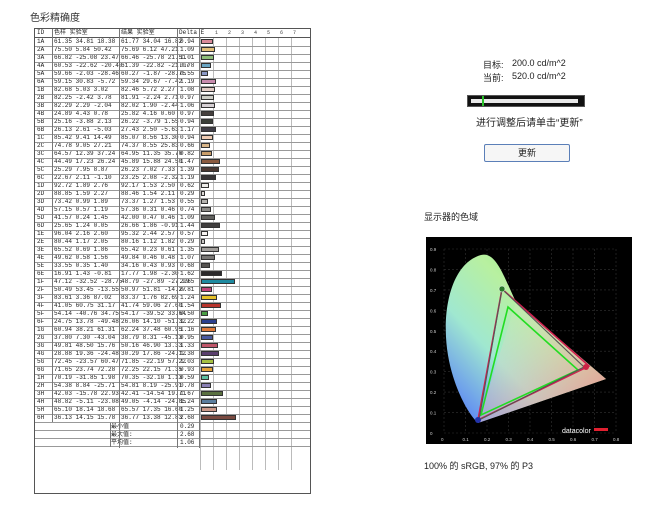 This screenshot has height=510, width=670. I want to click on brand-logo: datacolor, so click(576, 431).